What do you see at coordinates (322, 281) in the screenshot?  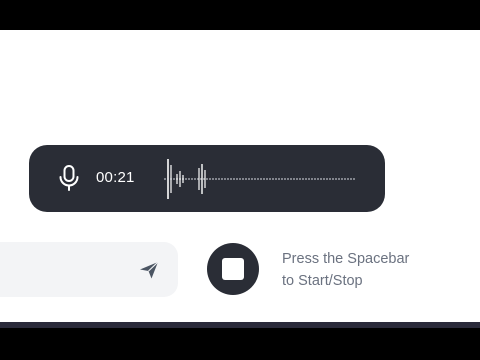 I see `hint-line-2: to Start/Stop` at bounding box center [322, 281].